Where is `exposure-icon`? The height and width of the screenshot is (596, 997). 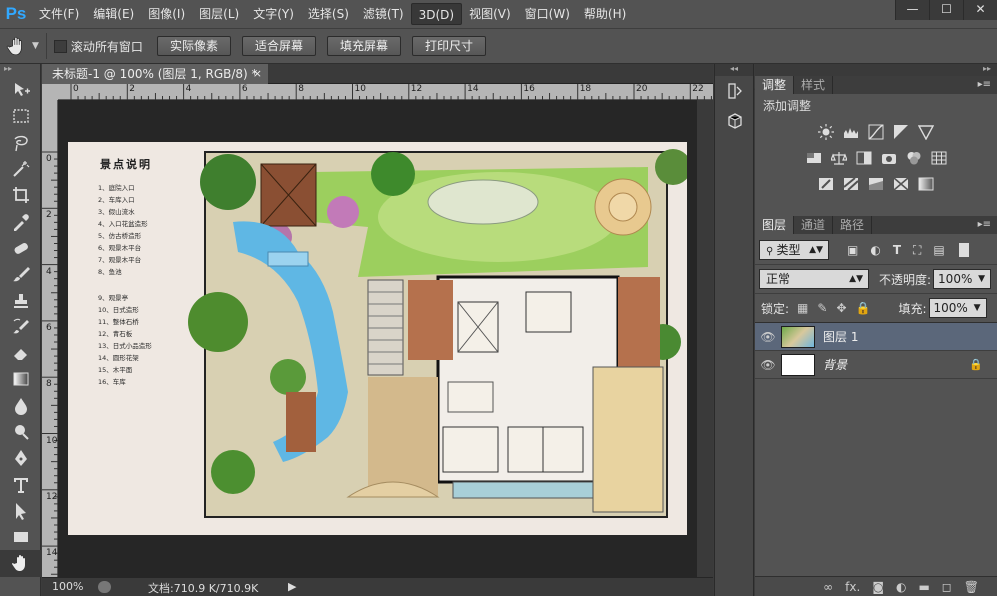 exposure-icon is located at coordinates (901, 132).